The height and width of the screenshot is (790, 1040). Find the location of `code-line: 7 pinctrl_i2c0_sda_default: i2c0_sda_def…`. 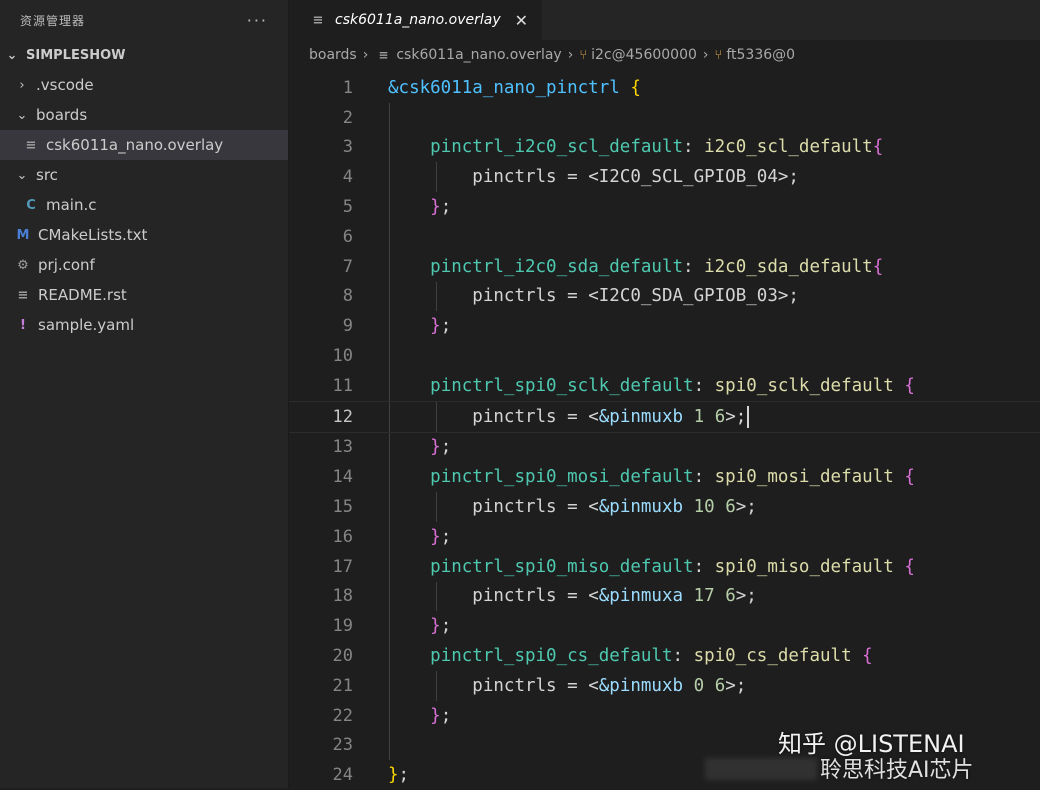

code-line: 7 pinctrl_i2c0_sda_default: i2c0_sda_def… is located at coordinates (664, 266).